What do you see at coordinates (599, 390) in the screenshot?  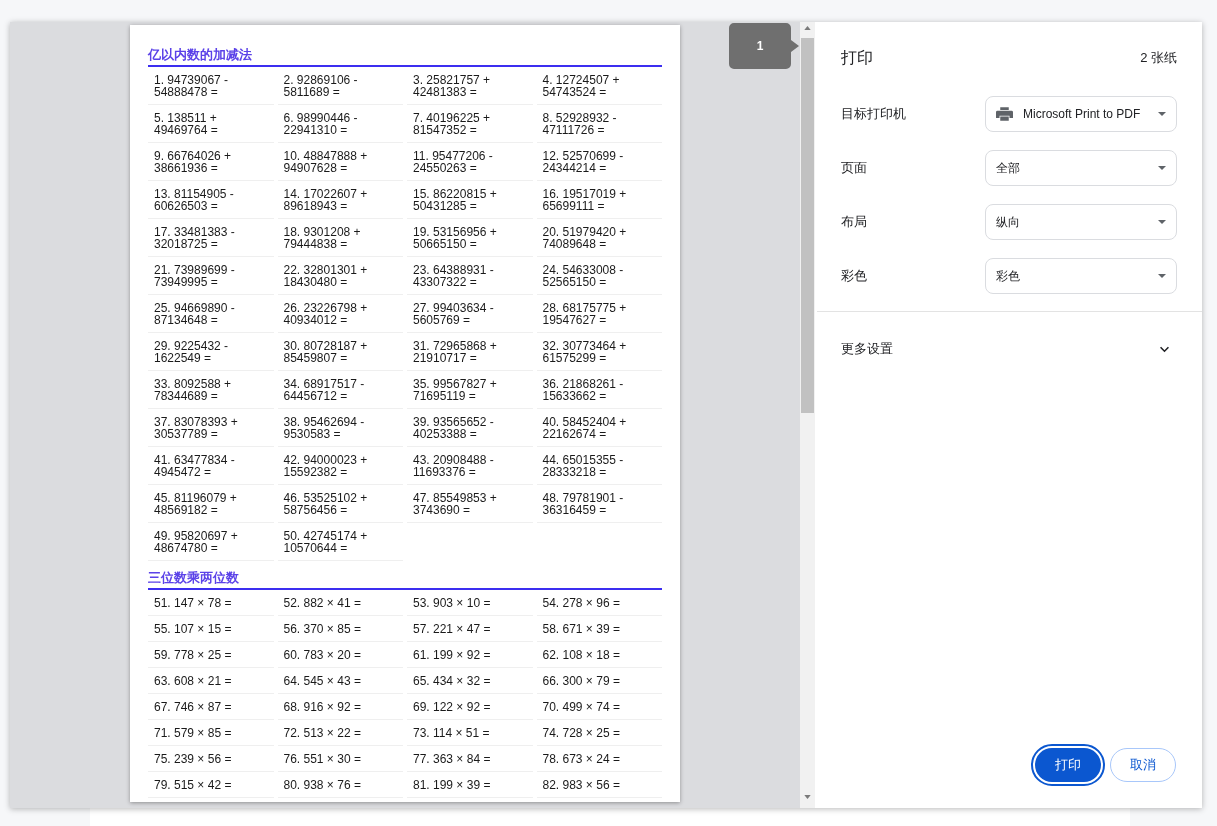 I see `math-problem: 36. 21868261 - 15633662 =` at bounding box center [599, 390].